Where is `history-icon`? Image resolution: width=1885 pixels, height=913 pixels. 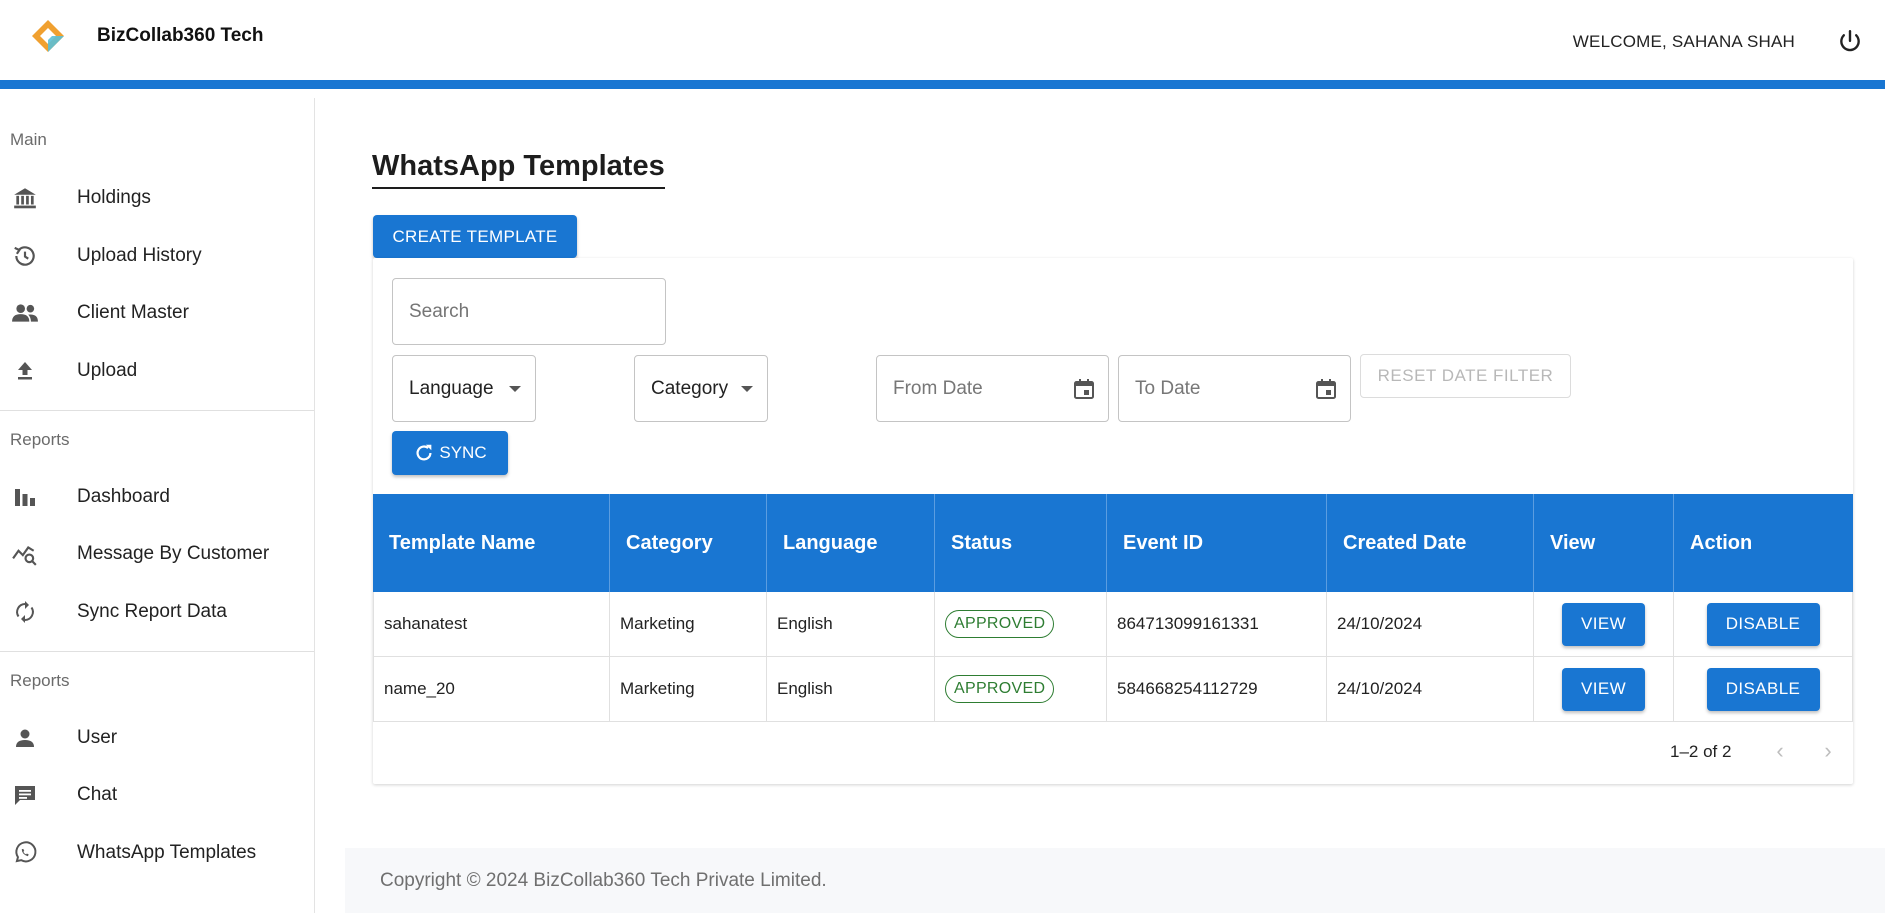 history-icon is located at coordinates (25, 256).